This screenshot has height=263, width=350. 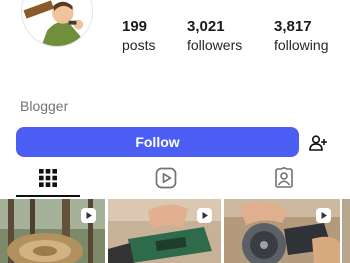 I want to click on posts-stat: 199 posts, so click(x=138, y=36).